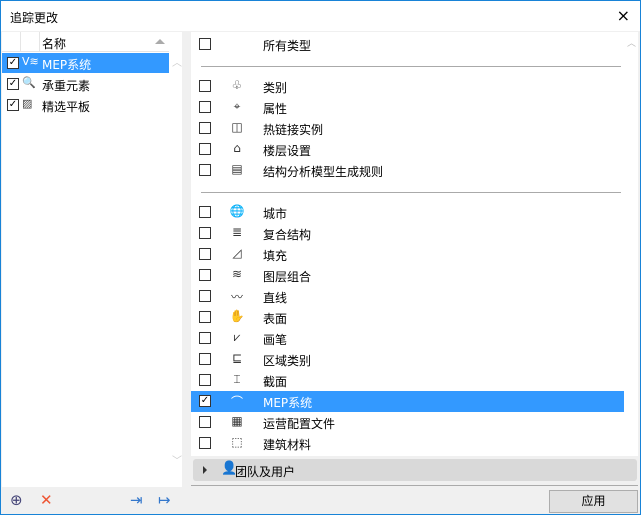 The width and height of the screenshot is (641, 515). What do you see at coordinates (237, 148) in the screenshot?
I see `story-icon: ⌂` at bounding box center [237, 148].